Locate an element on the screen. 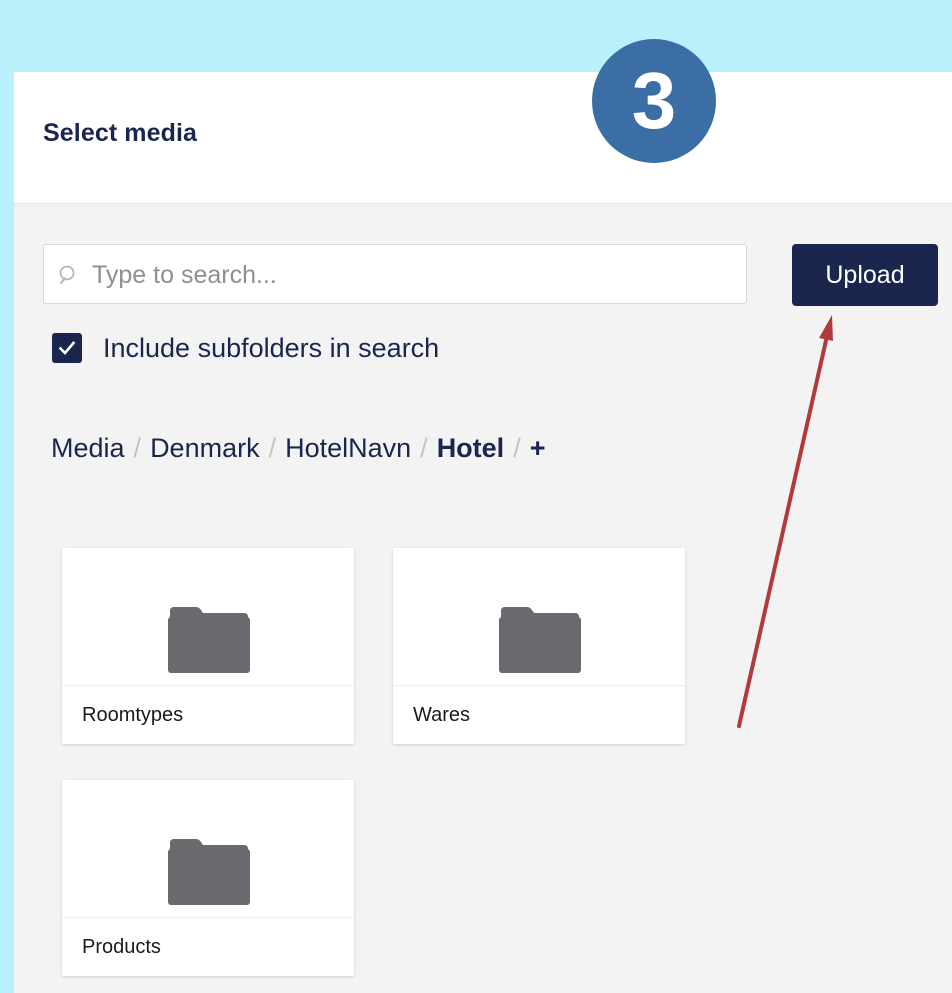 Image resolution: width=952 pixels, height=993 pixels. step-number-badge: 3 is located at coordinates (654, 101).